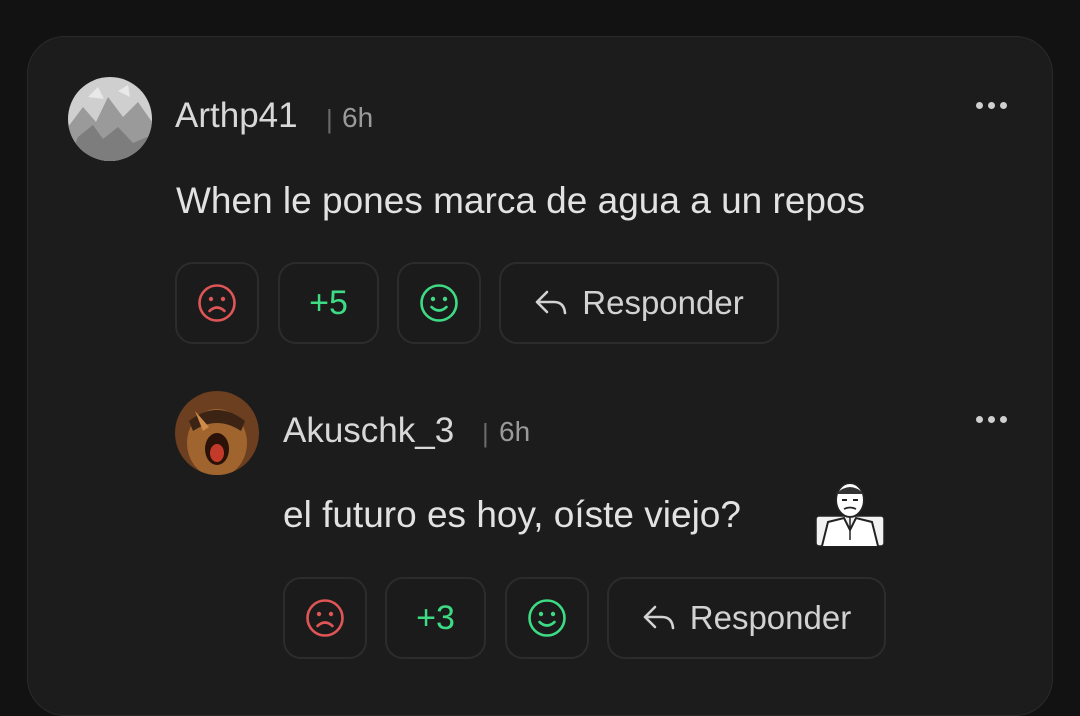 The height and width of the screenshot is (716, 1080). I want to click on score-value: +5, so click(328, 302).